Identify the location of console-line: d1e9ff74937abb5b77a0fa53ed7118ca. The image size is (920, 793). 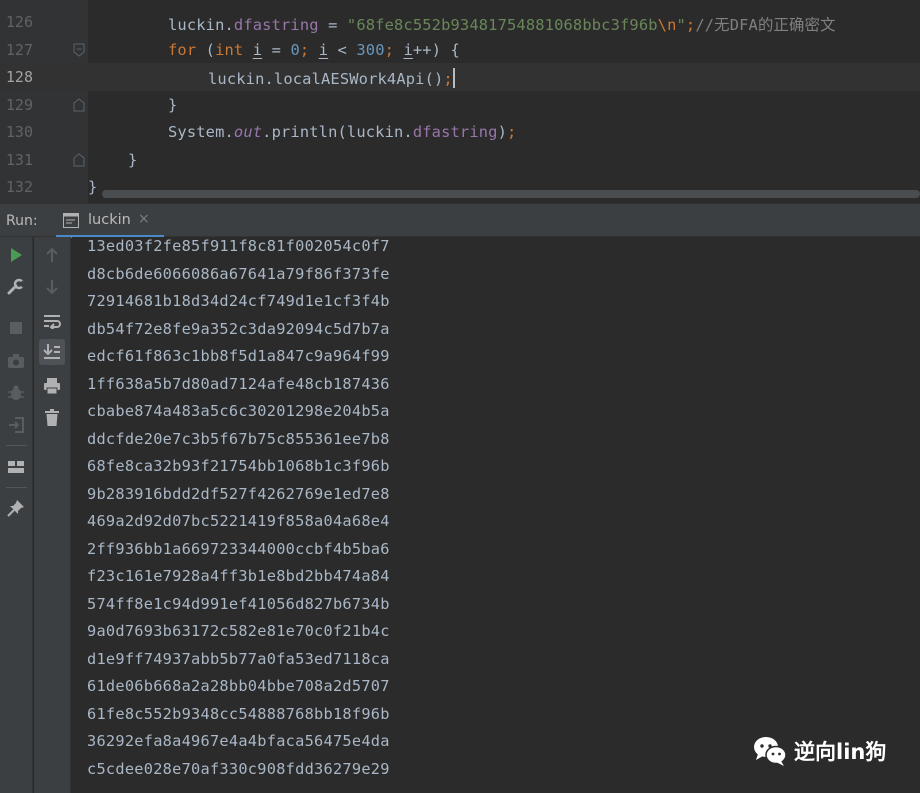
(238, 658).